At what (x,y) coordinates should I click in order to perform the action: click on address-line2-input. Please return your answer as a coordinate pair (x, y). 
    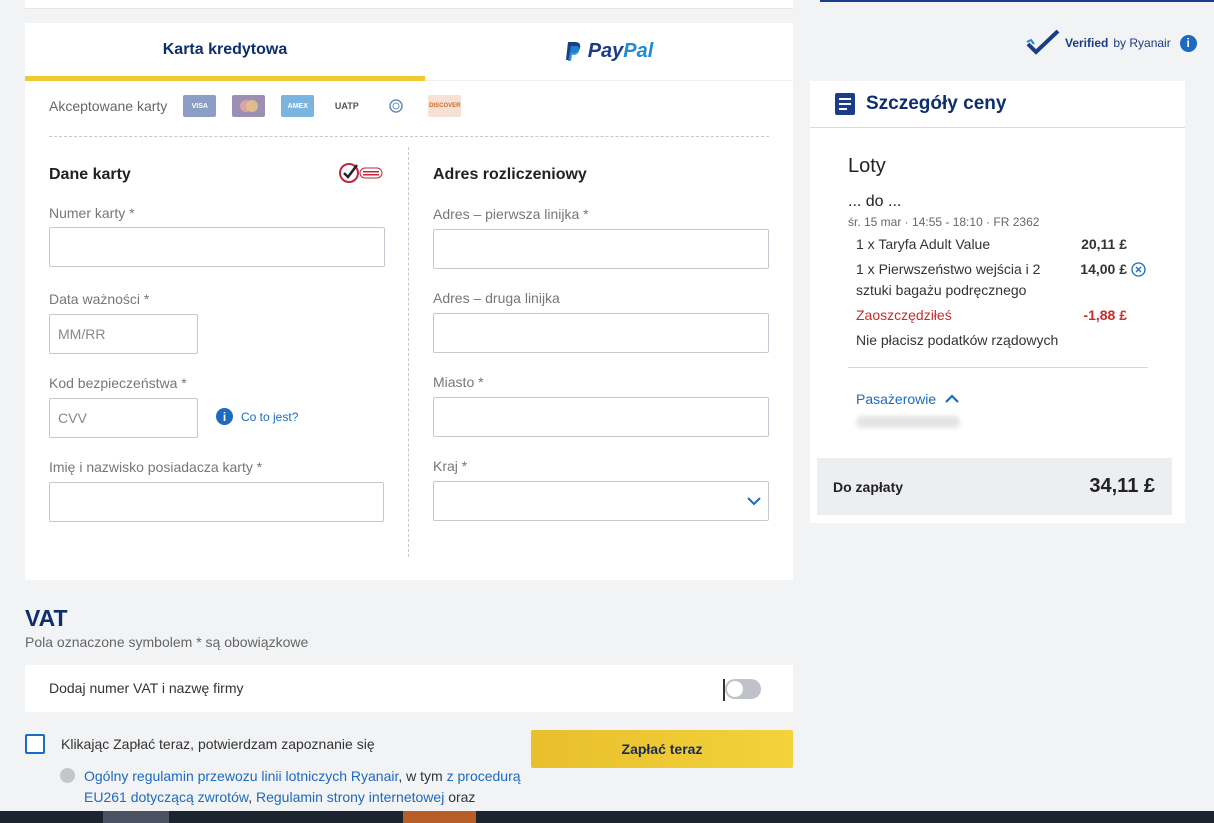
    Looking at the image, I should click on (601, 333).